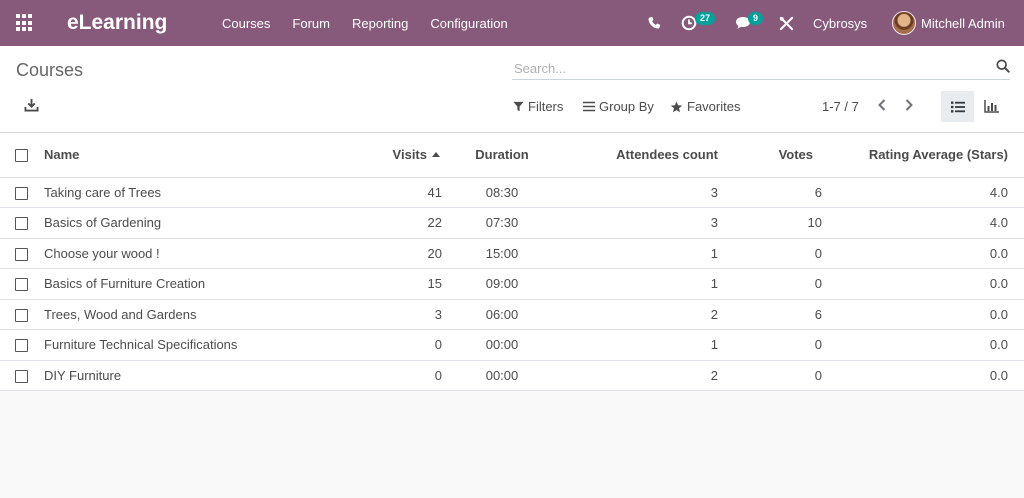  Describe the element at coordinates (502, 284) in the screenshot. I see `cell-duration: 09:00` at that location.